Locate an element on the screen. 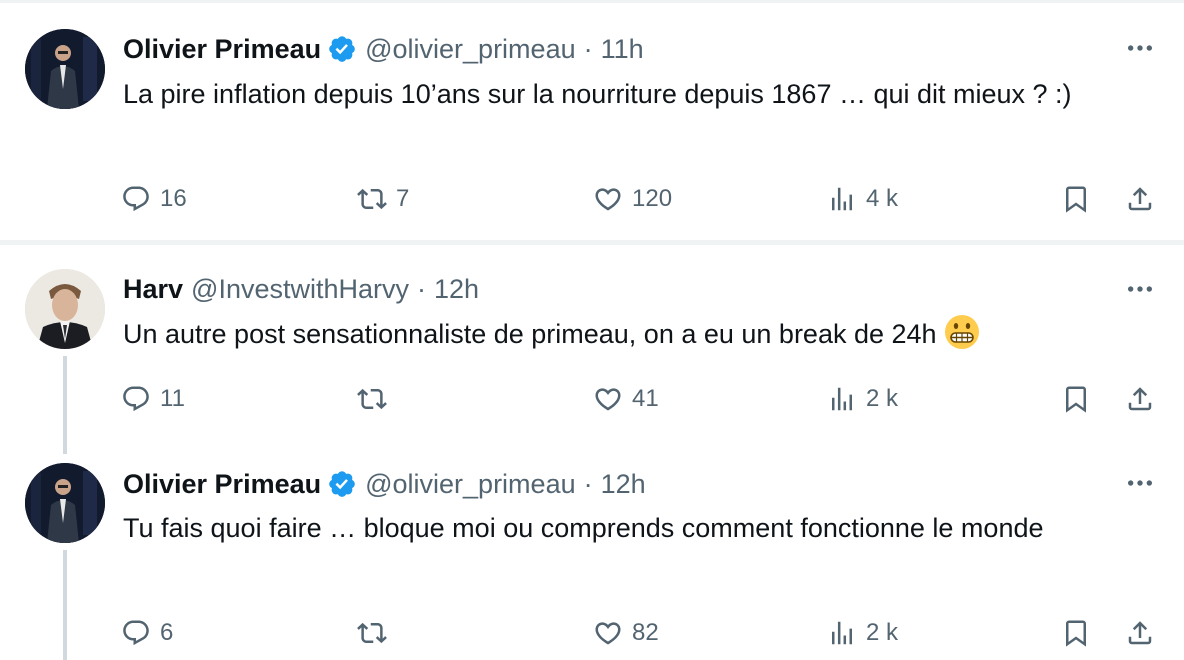 This screenshot has height=660, width=1184. repost-button: 7 is located at coordinates (383, 199).